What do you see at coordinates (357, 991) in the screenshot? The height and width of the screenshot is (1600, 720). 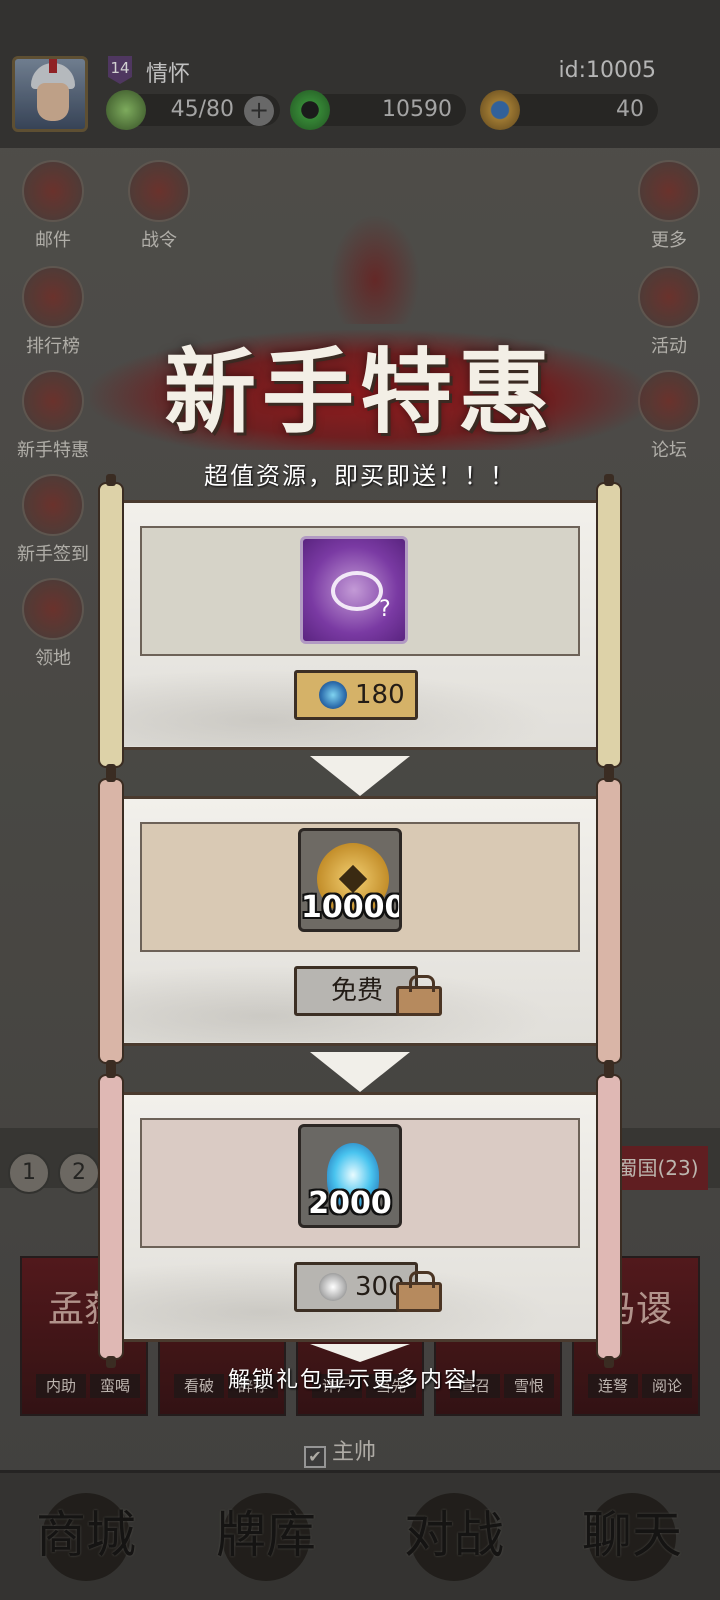 I see `price-label: 免费` at bounding box center [357, 991].